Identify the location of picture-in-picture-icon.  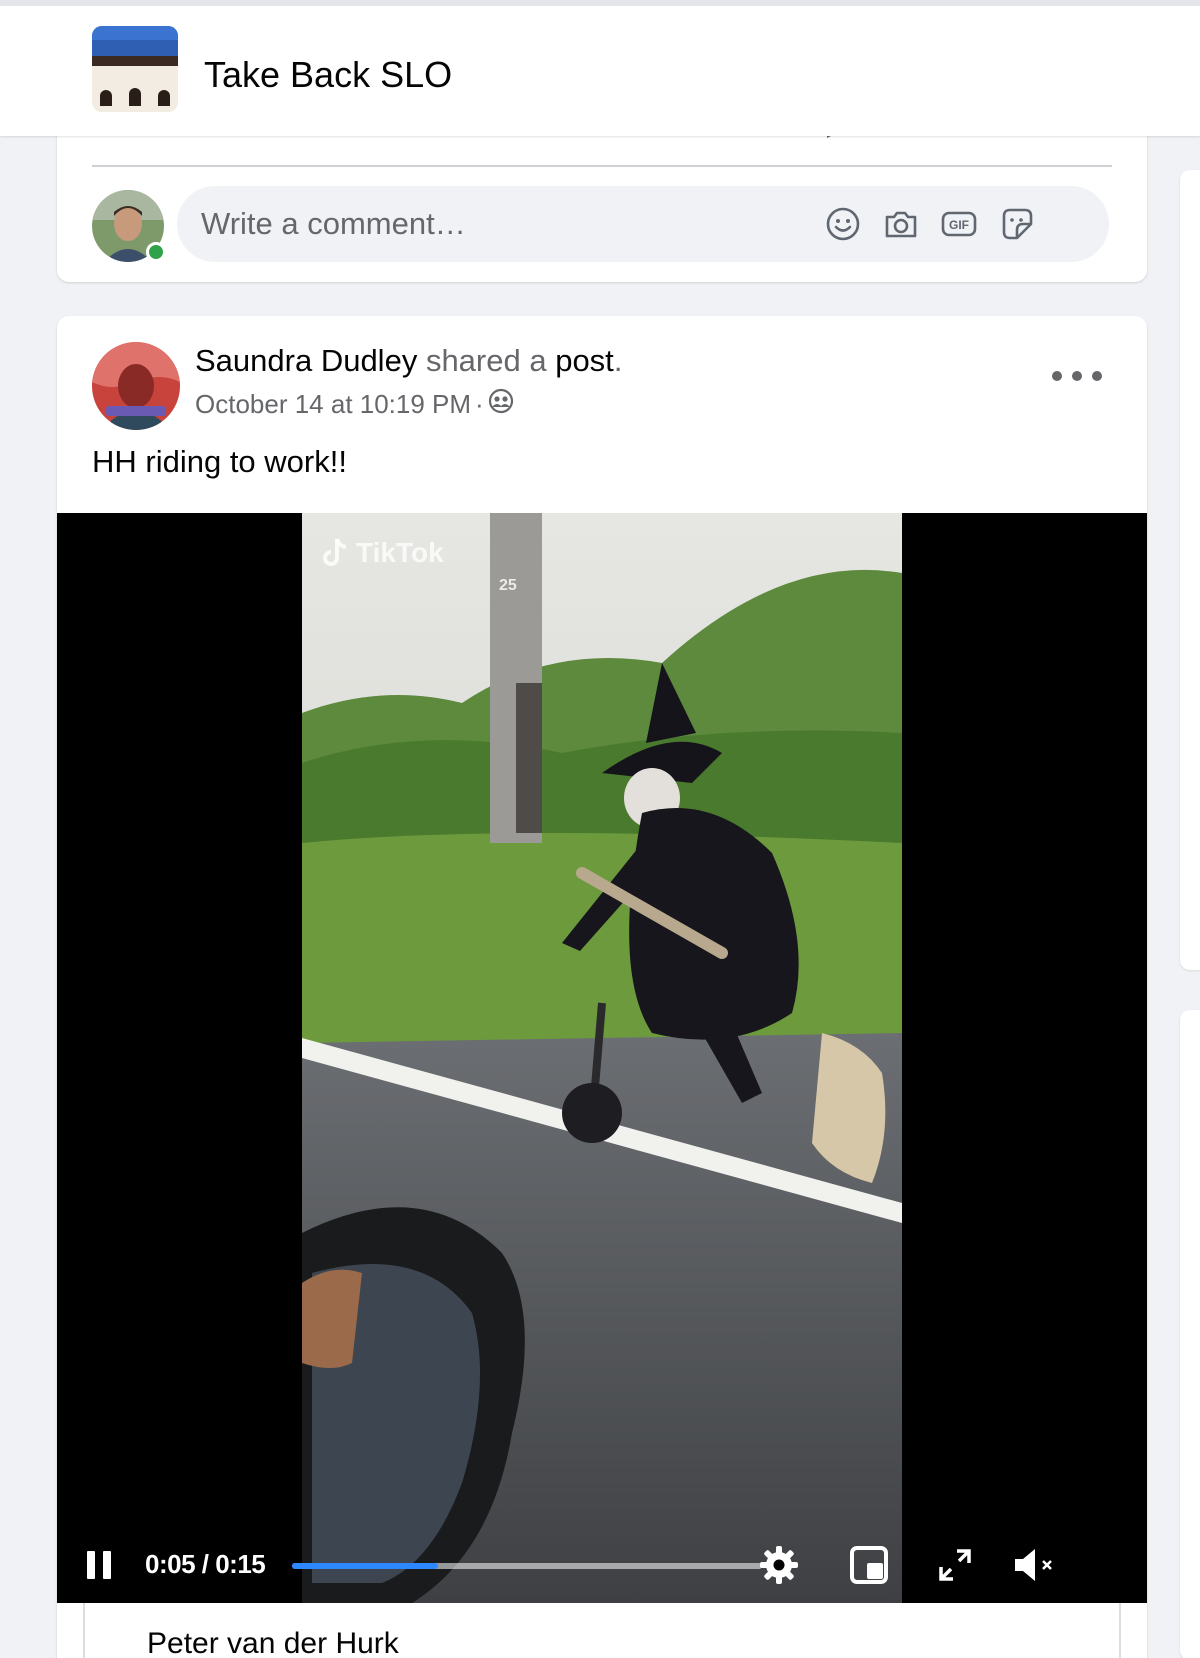
(869, 1567).